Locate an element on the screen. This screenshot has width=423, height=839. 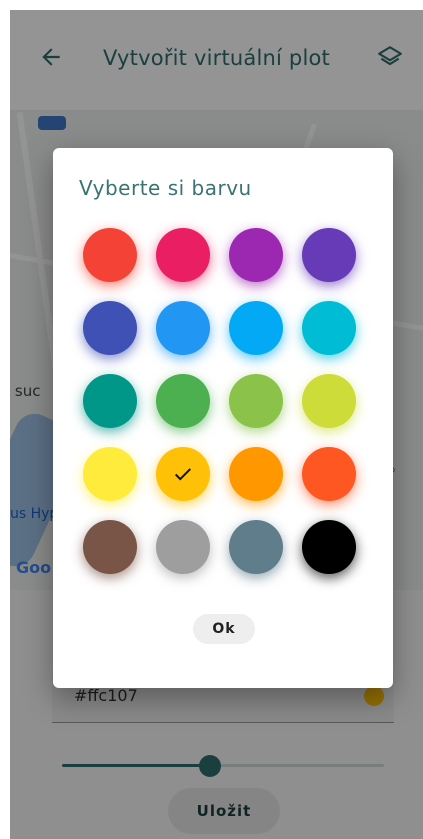
check-icon is located at coordinates (183, 474).